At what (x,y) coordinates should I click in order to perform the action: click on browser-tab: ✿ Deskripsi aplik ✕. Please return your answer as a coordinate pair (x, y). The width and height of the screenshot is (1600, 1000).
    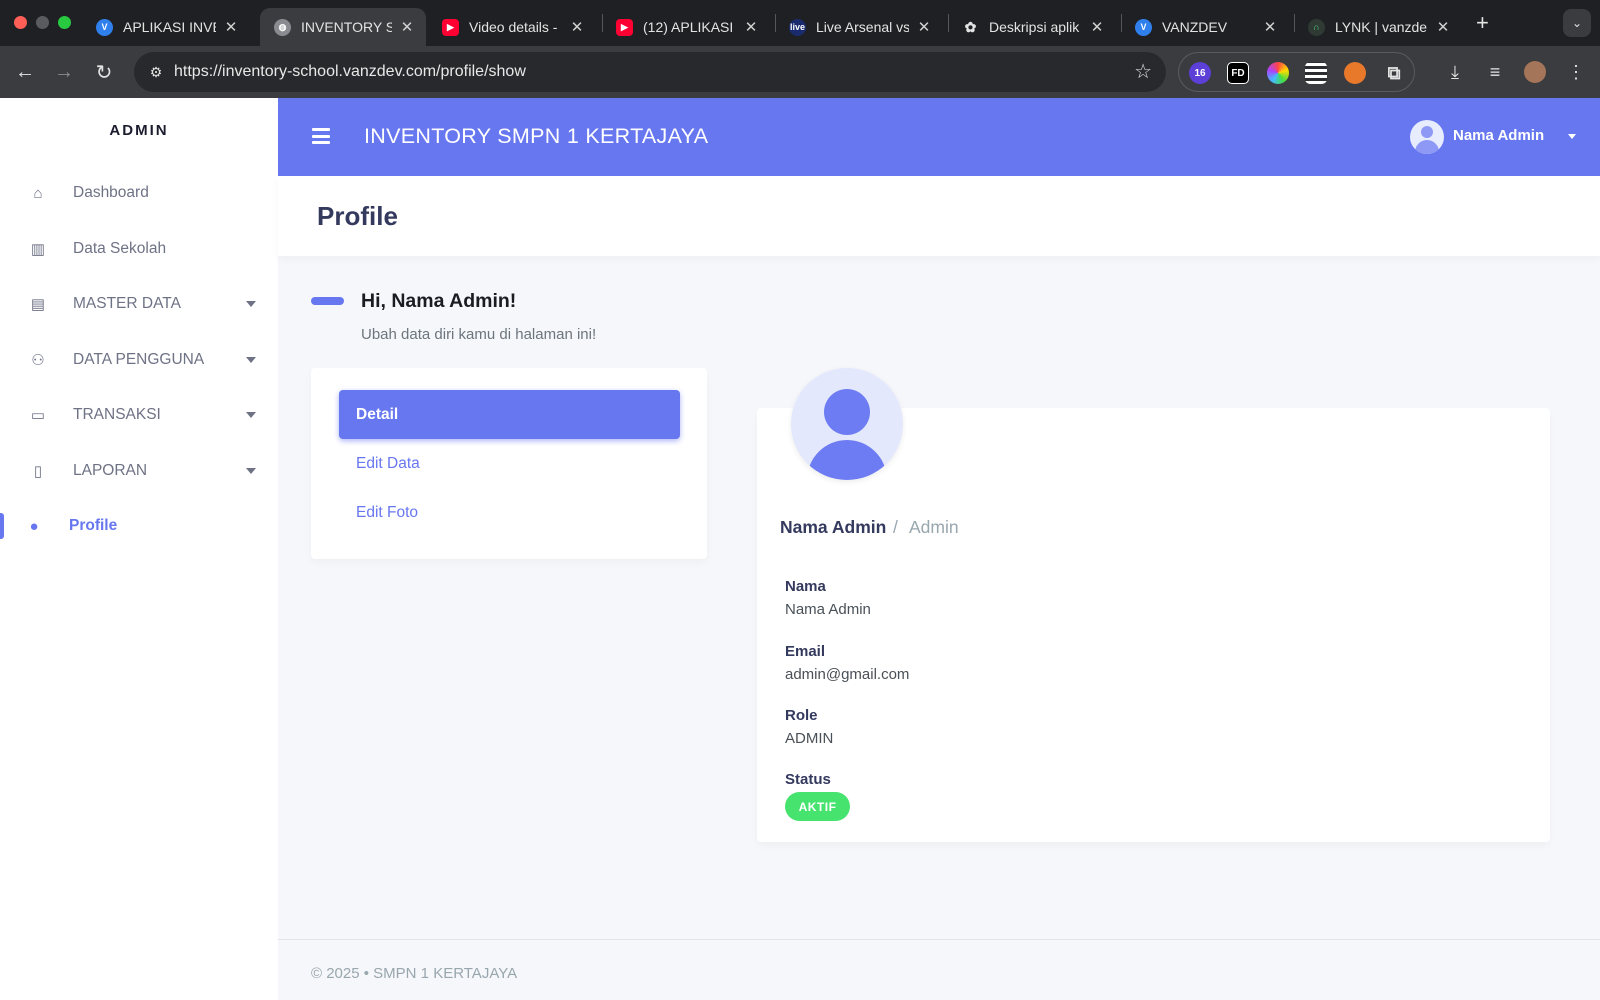
    Looking at the image, I should click on (1032, 27).